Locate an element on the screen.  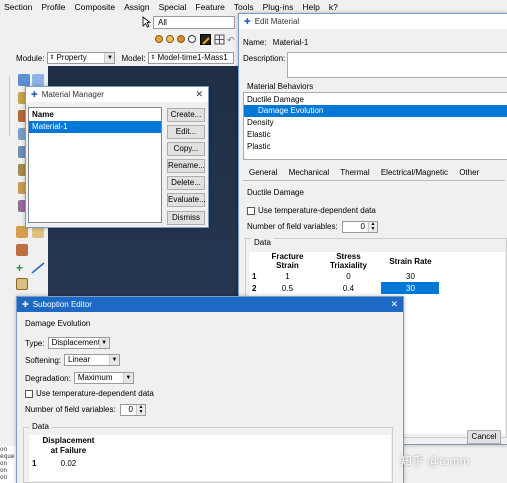
menu-tools: Tools is located at coordinates (244, 7).